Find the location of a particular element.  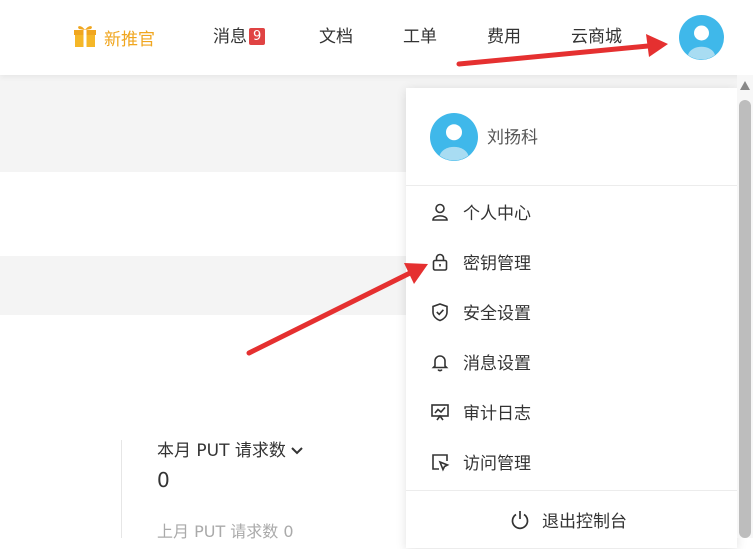

nav-market: 云商城 is located at coordinates (596, 37).